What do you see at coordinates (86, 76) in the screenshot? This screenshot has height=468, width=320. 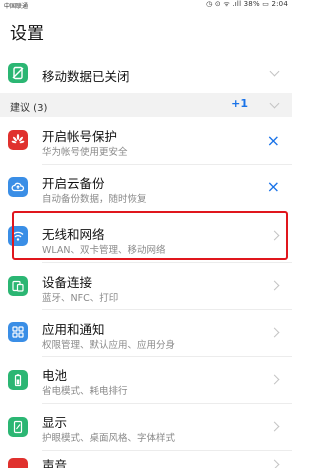 I see `mobile-data-label: 移动数据已关闭` at bounding box center [86, 76].